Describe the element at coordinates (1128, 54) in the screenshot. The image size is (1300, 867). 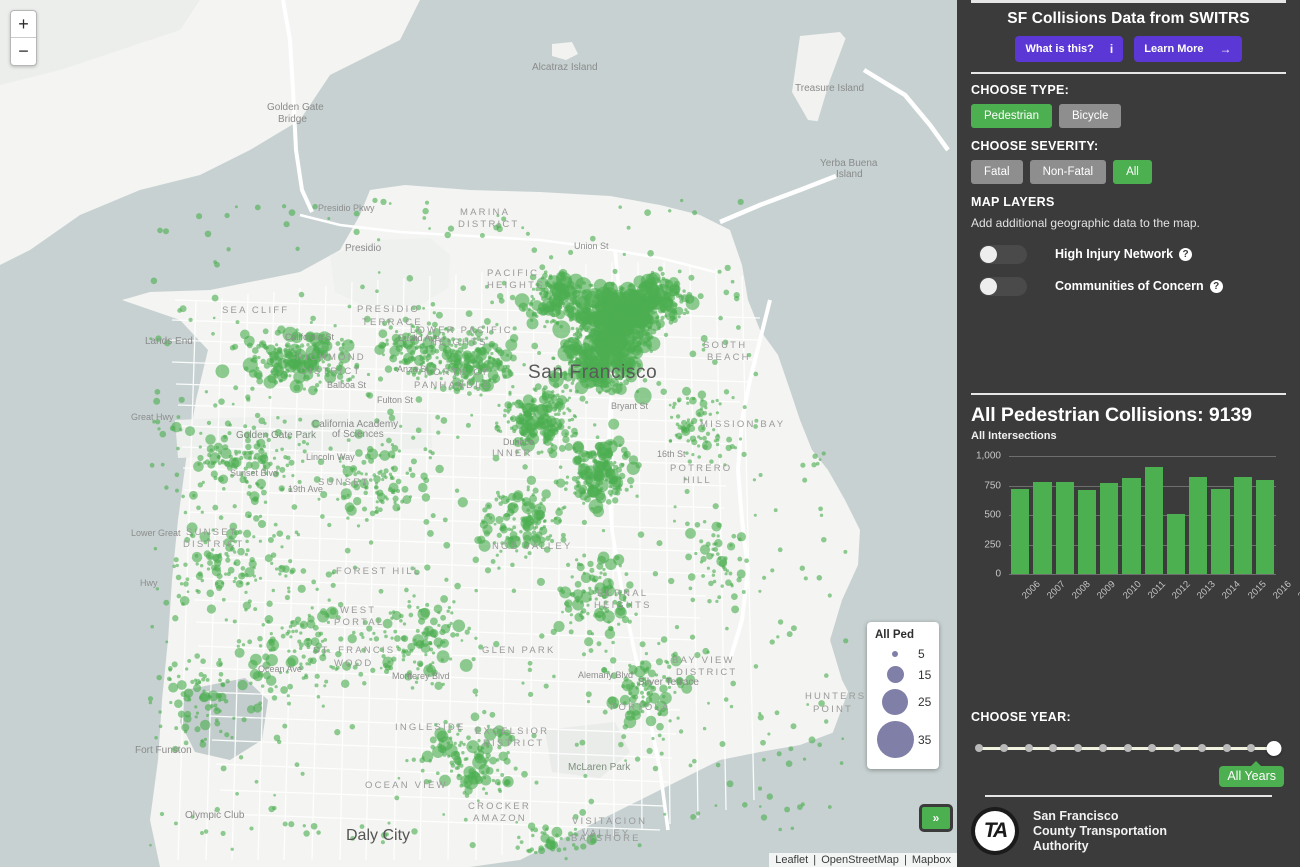
I see `header-button-row: What is this? i Learn More →` at that location.